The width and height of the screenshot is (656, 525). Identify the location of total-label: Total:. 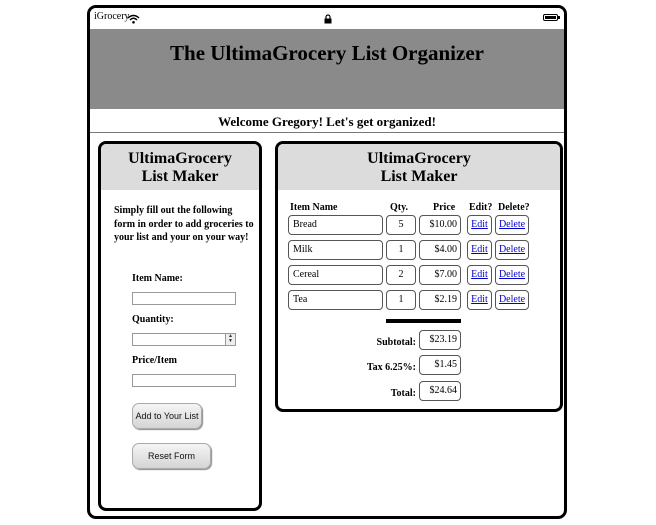
(403, 393).